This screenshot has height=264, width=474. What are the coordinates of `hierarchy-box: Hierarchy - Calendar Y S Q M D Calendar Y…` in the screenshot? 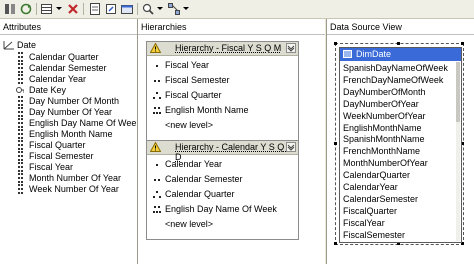 It's located at (222, 190).